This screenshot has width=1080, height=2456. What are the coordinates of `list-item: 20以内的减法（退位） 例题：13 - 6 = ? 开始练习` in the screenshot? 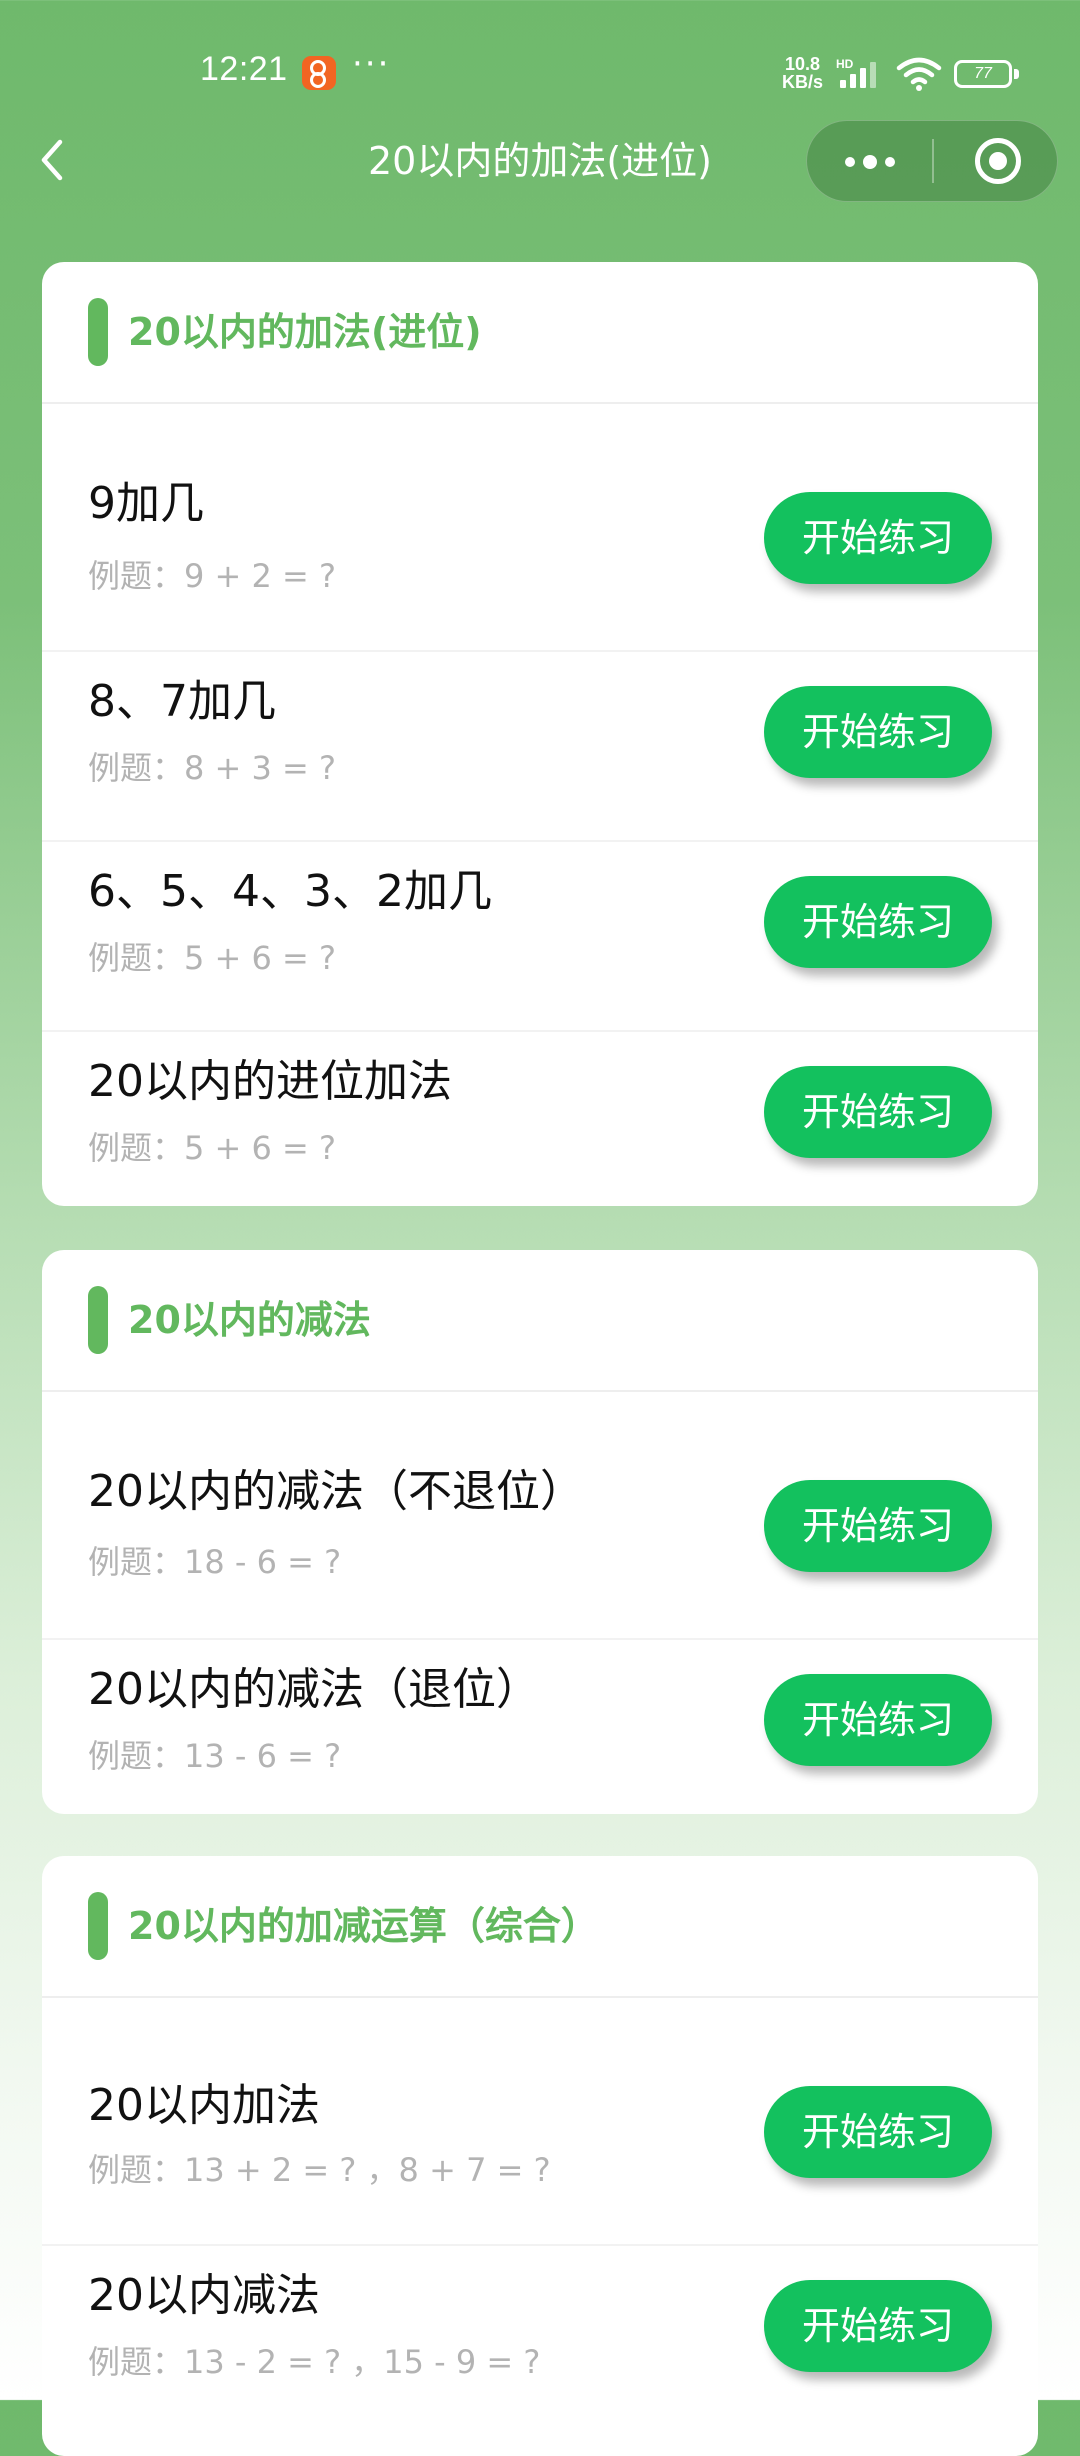 It's located at (540, 1727).